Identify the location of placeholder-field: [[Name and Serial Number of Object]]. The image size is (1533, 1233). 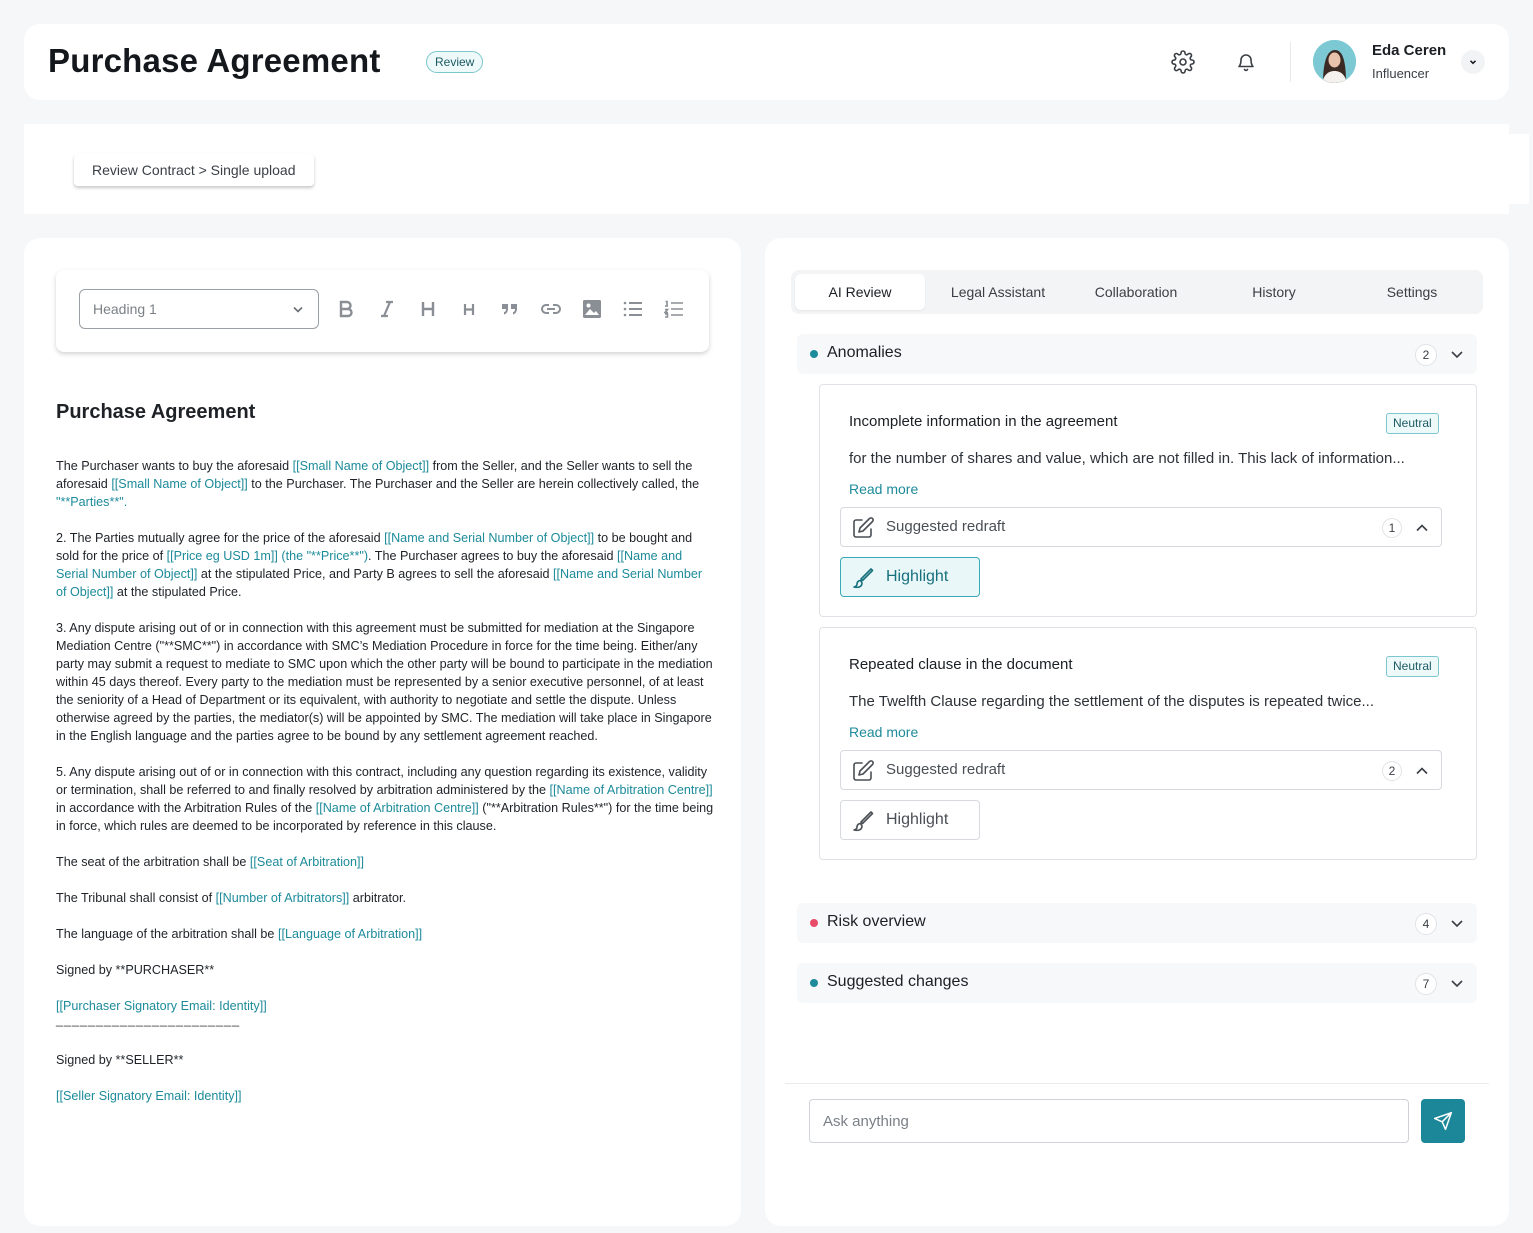
(489, 538).